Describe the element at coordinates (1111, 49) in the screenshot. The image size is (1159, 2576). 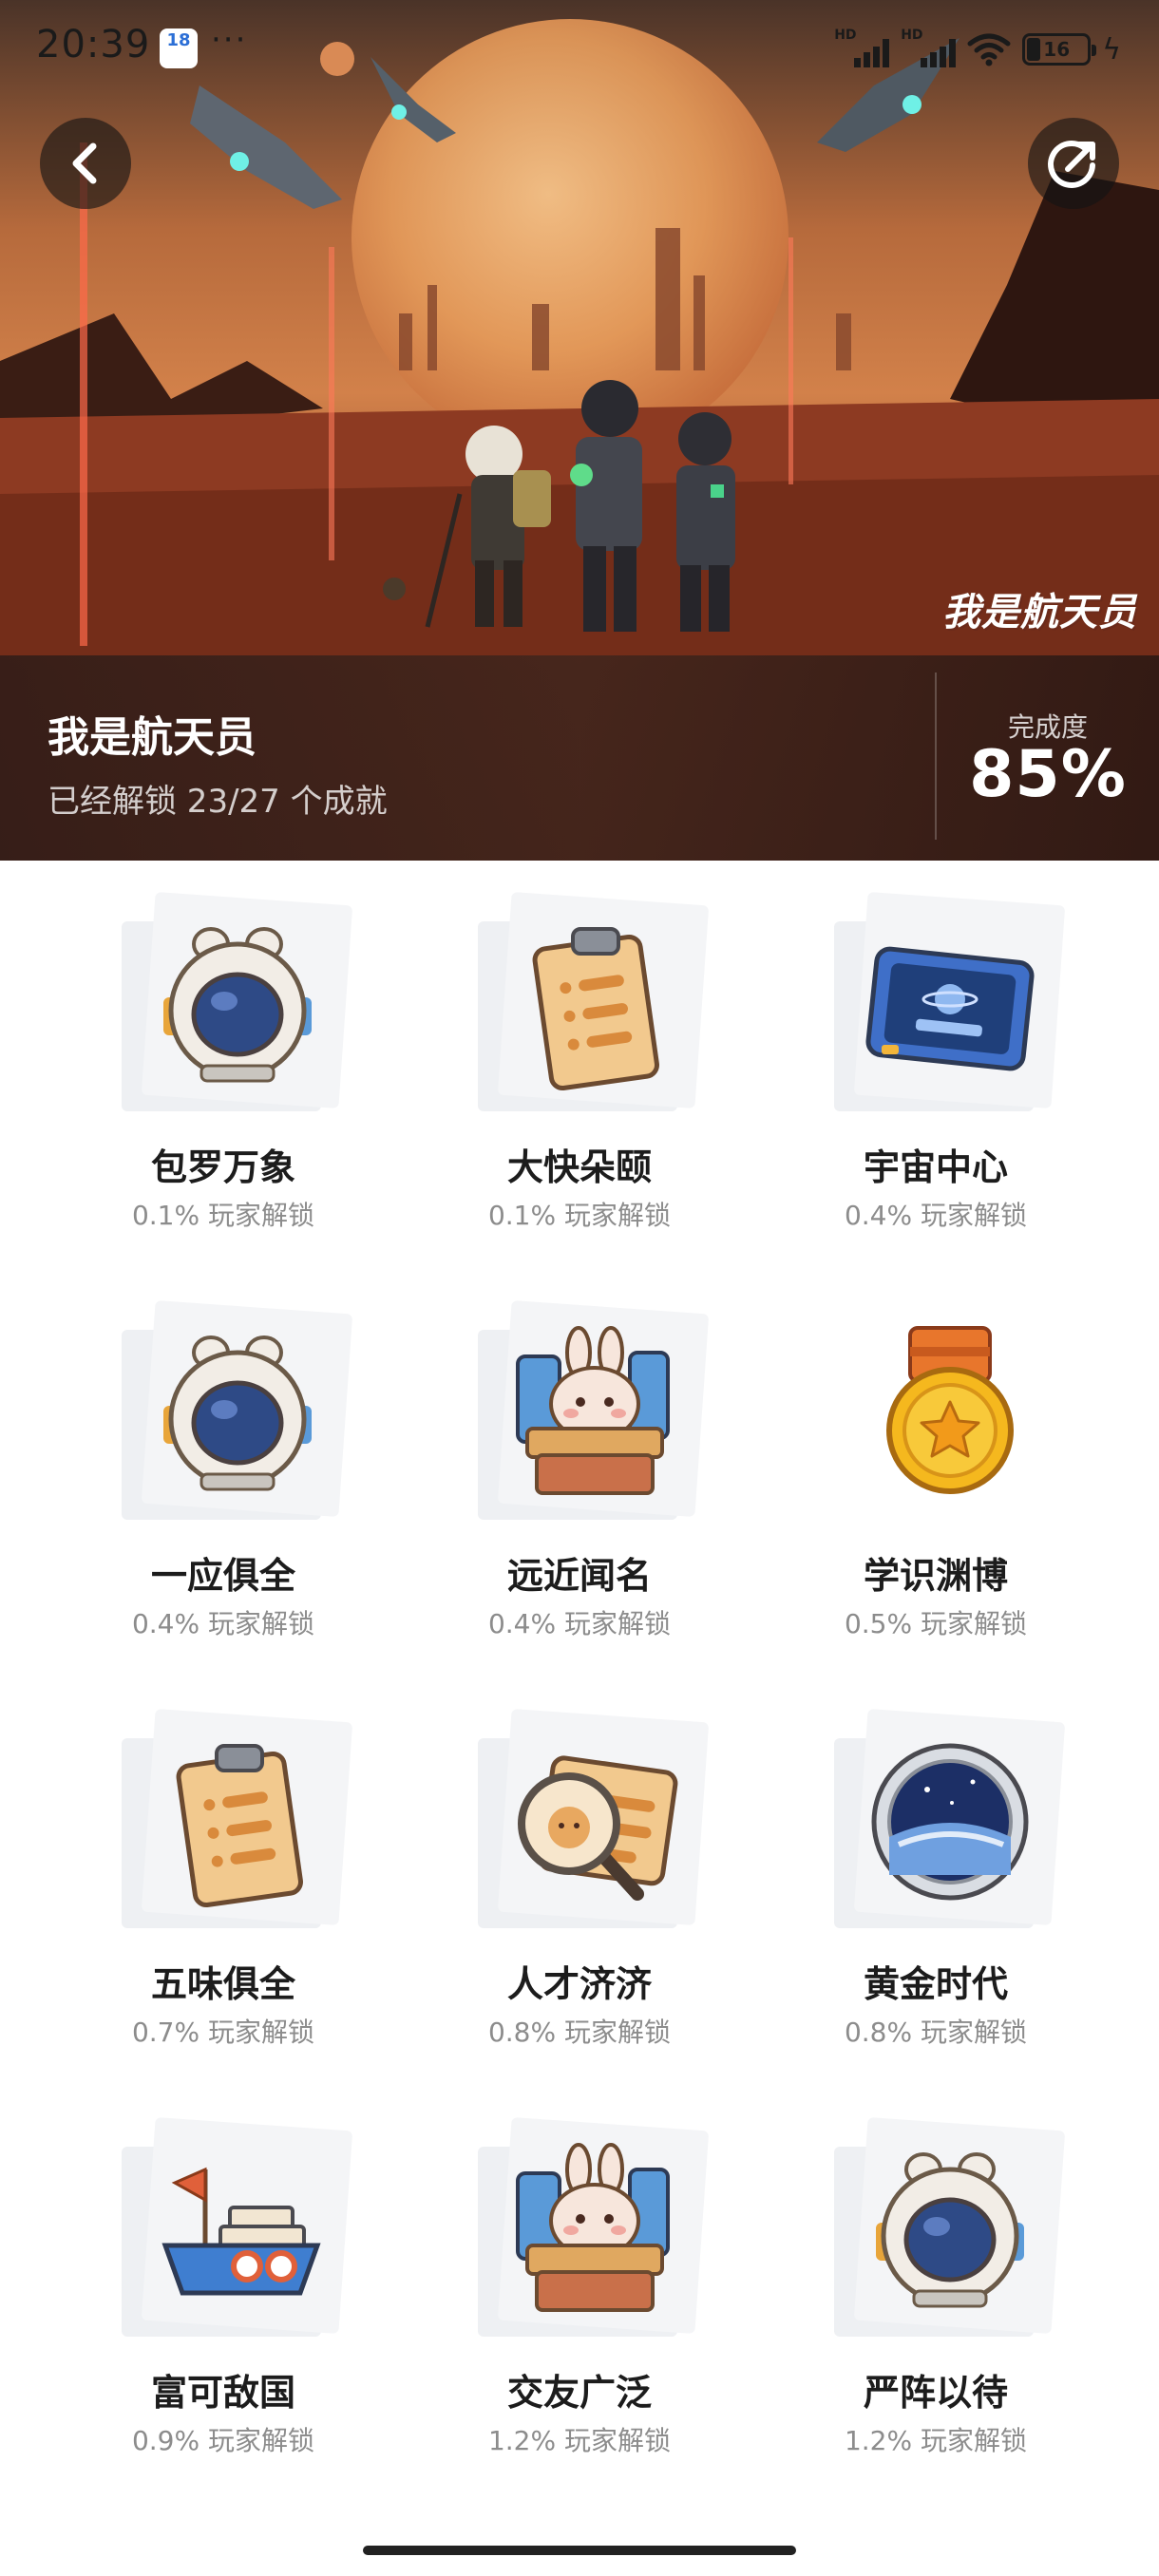
I see `charging-icon: ϟ` at that location.